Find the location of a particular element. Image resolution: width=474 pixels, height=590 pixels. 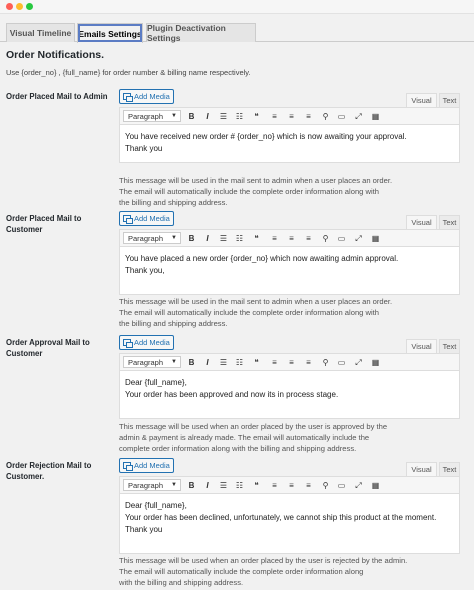

setting-label-customer-placed: Order Placed Mail to Customer is located at coordinates (44, 224).